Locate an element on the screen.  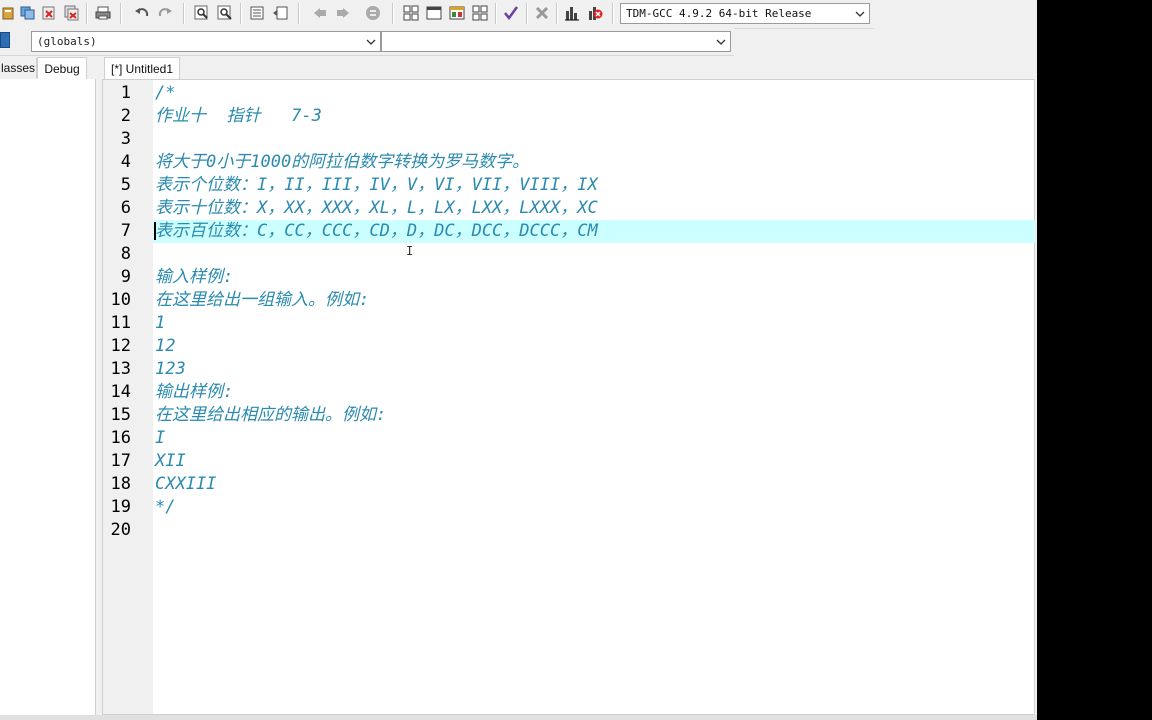
code-text: 12 is located at coordinates (165, 346).